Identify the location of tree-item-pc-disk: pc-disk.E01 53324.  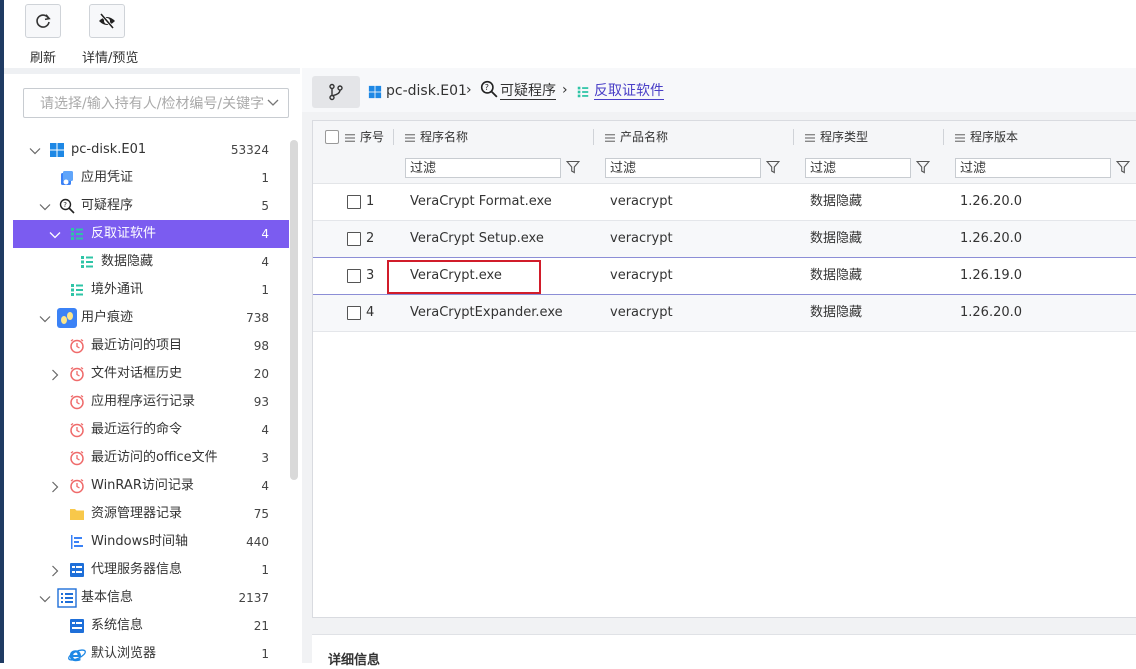
(151, 150).